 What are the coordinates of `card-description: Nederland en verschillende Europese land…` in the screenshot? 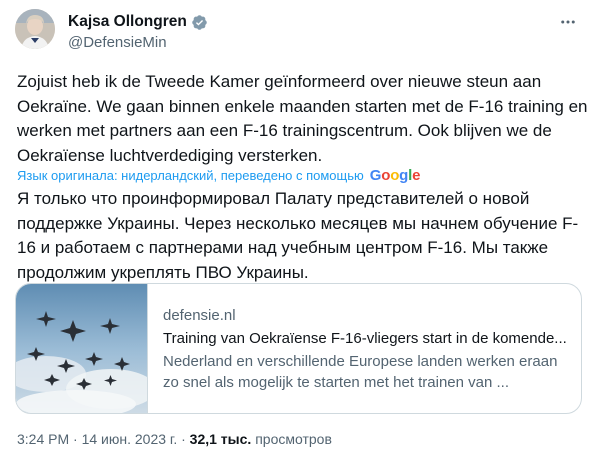 It's located at (360, 372).